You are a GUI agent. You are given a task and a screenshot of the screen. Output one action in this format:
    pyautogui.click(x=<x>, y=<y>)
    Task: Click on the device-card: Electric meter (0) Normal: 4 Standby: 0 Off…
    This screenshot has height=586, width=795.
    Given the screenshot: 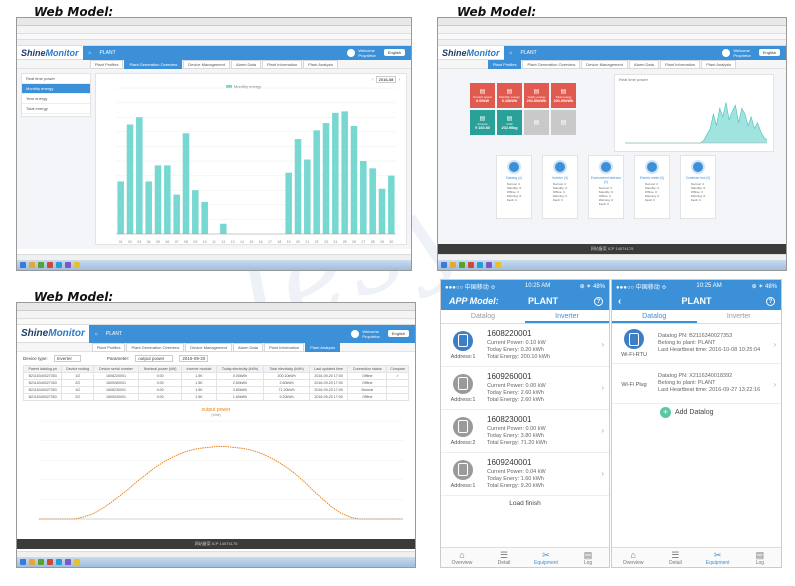 What is the action you would take?
    pyautogui.click(x=652, y=187)
    